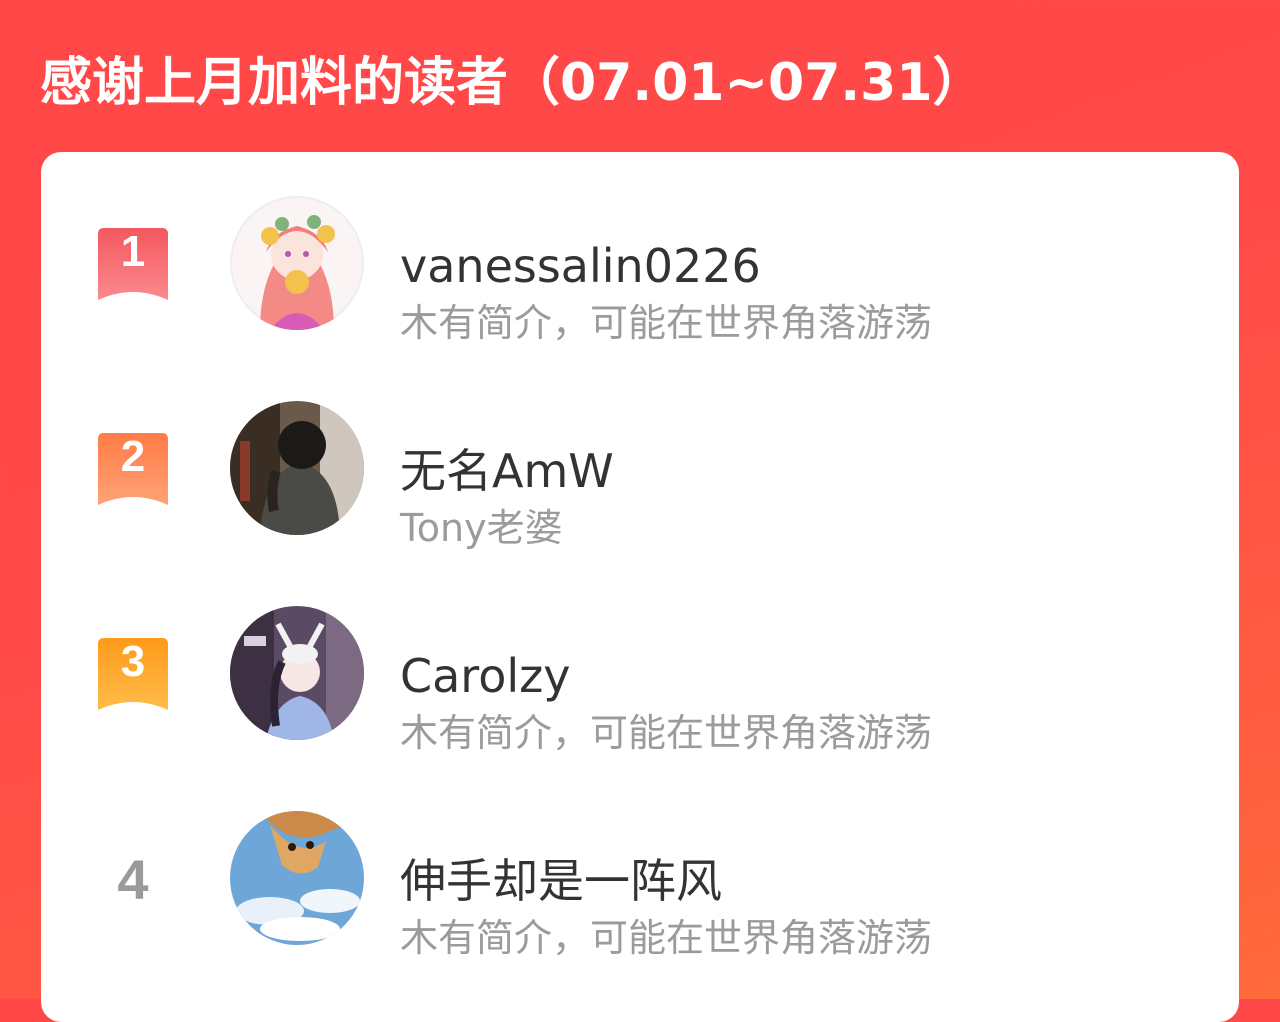  I want to click on cat-sky-avatar, so click(297, 878).